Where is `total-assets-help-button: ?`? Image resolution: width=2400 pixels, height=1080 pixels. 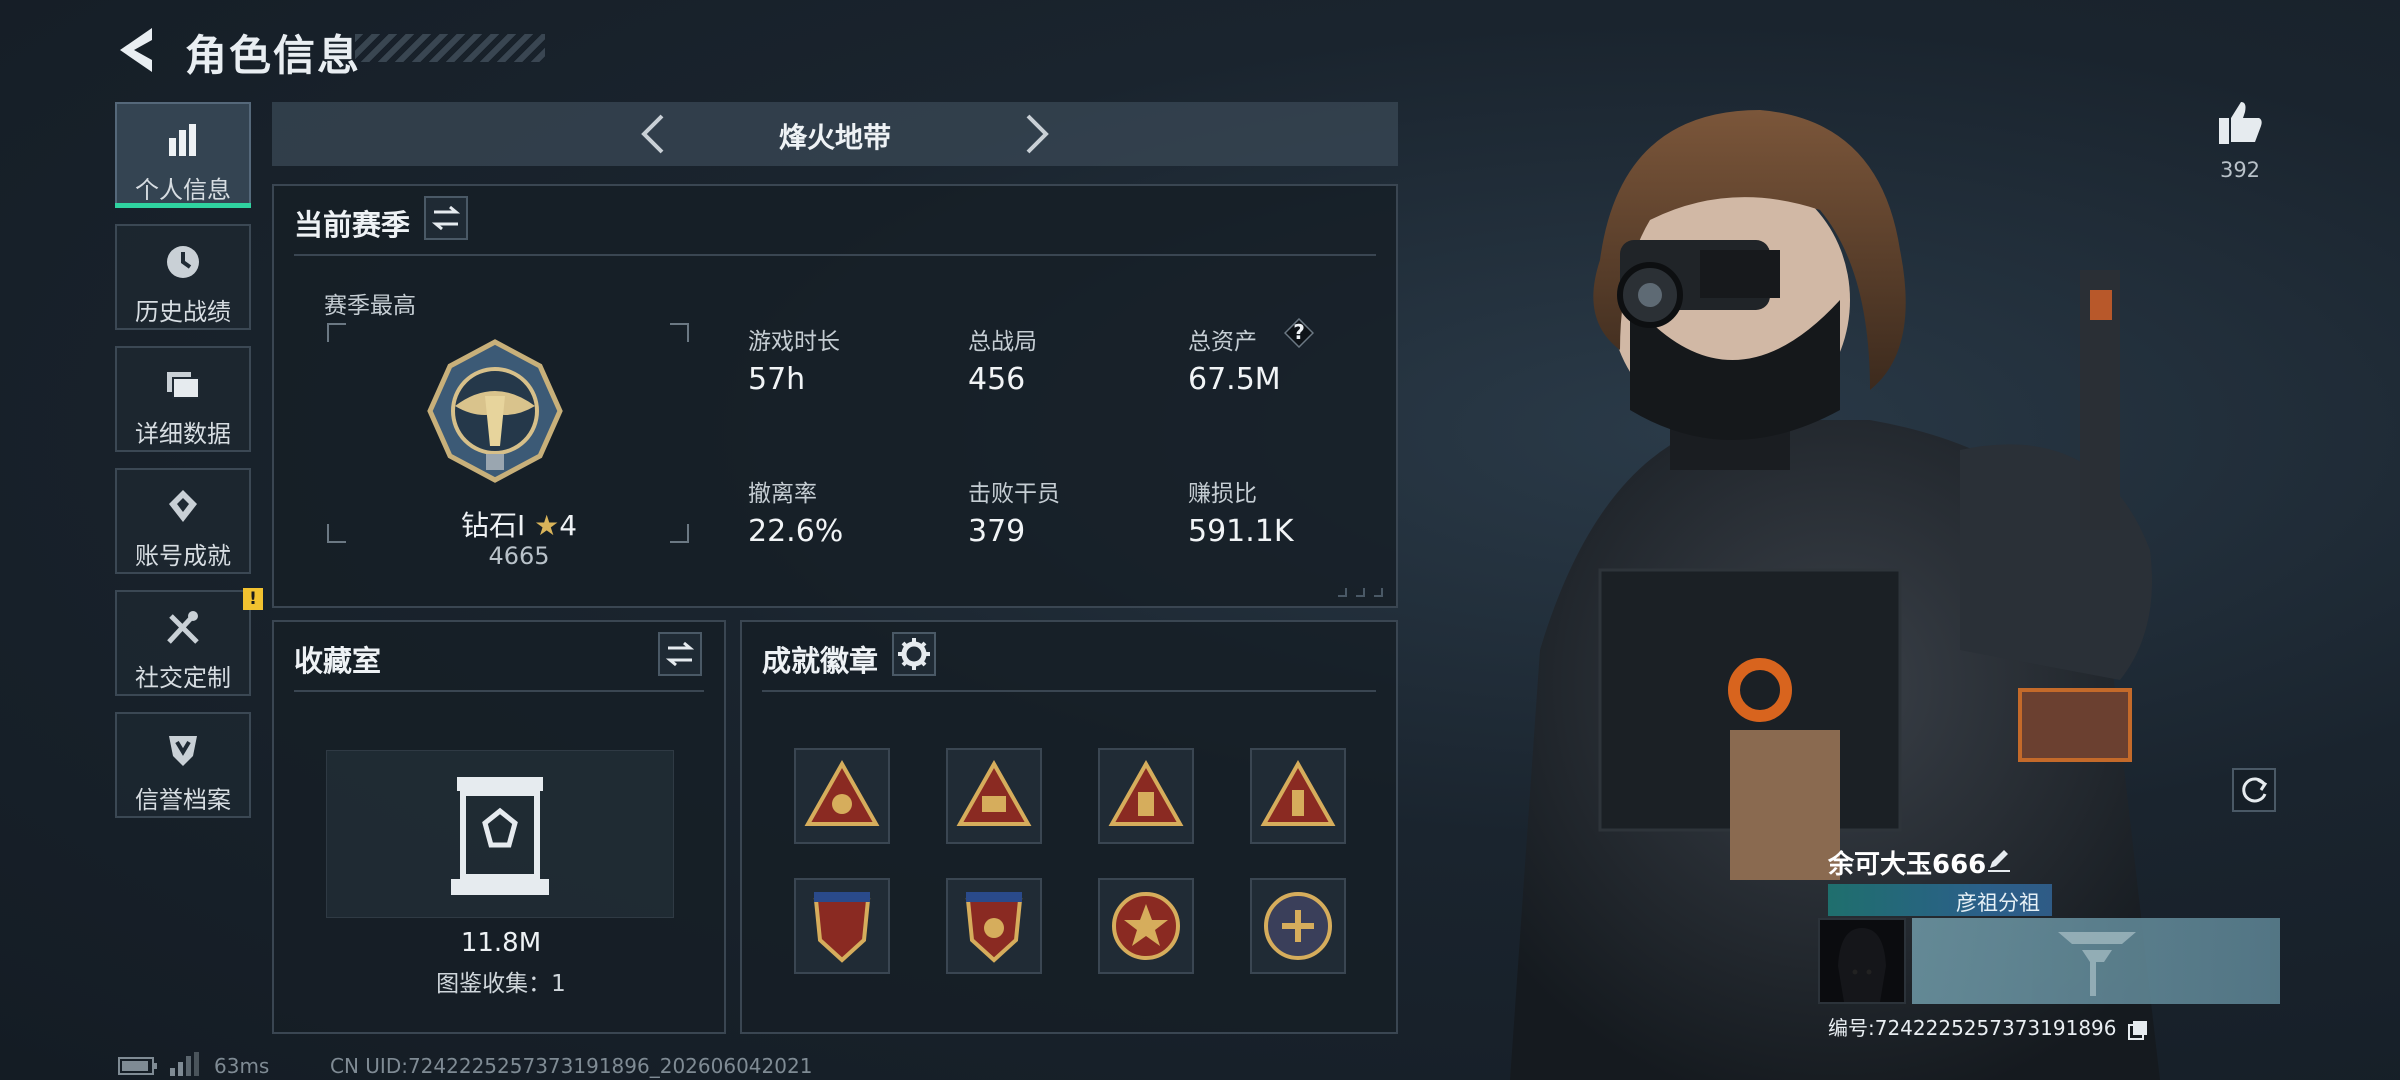 total-assets-help-button: ? is located at coordinates (1299, 333).